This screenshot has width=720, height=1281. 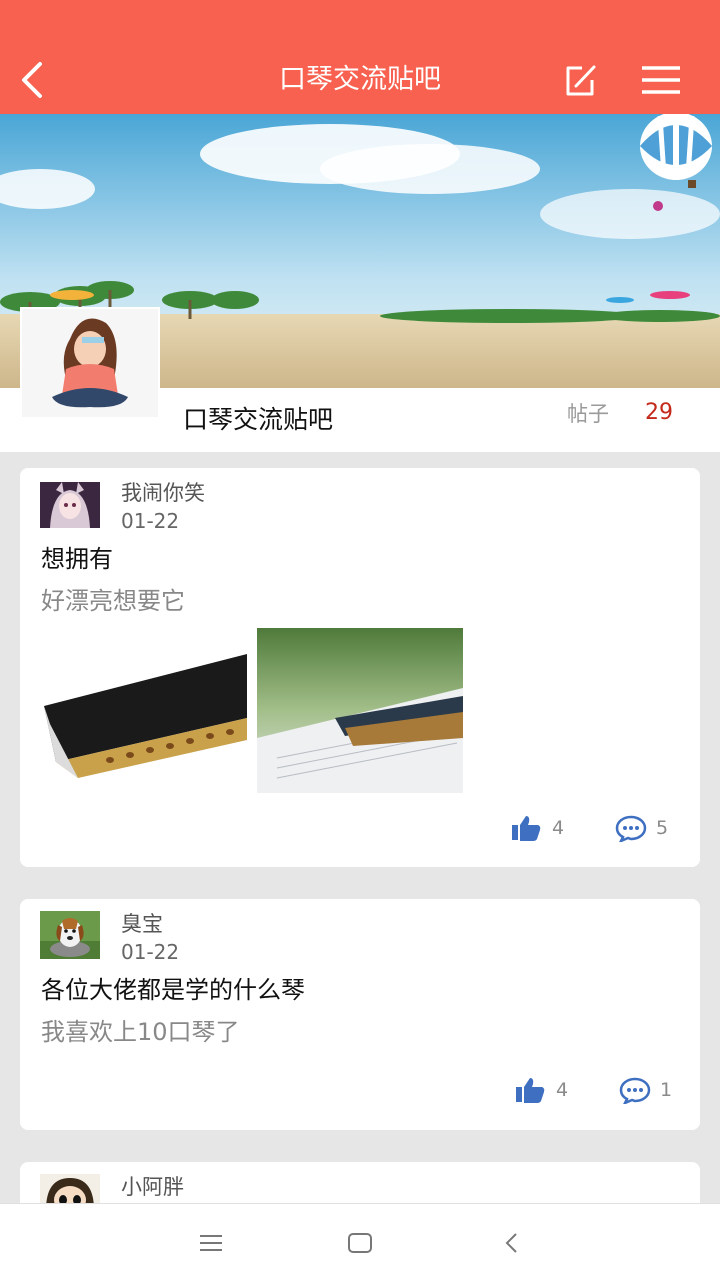 I want to click on comment-count: 5, so click(x=662, y=828).